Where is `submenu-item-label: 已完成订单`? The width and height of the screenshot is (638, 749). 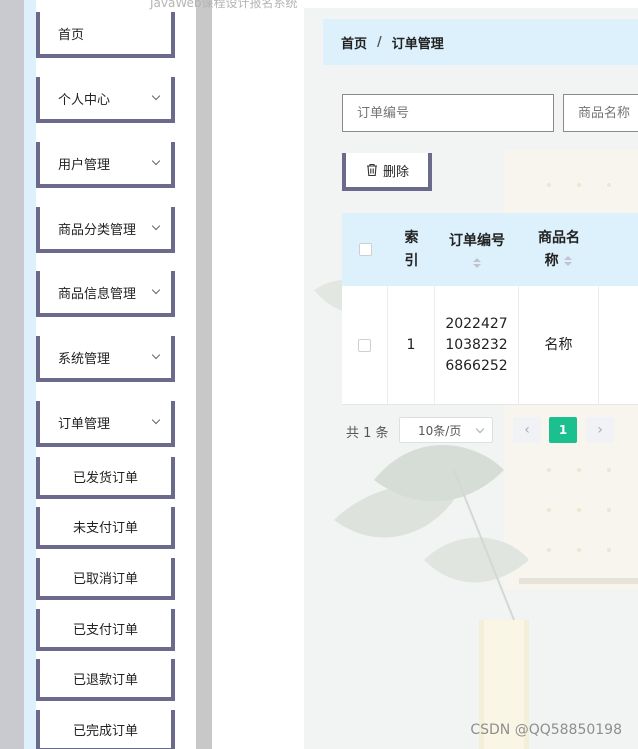
submenu-item-label: 已完成订单 is located at coordinates (105, 731).